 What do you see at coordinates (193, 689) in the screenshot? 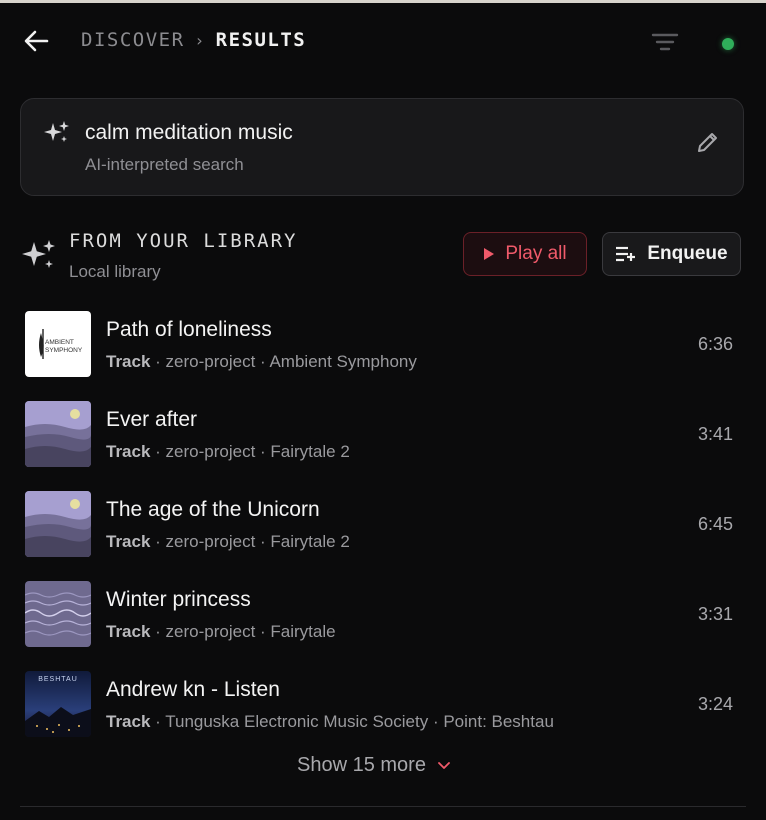
I see `track-title: Andrew kn - Listen` at bounding box center [193, 689].